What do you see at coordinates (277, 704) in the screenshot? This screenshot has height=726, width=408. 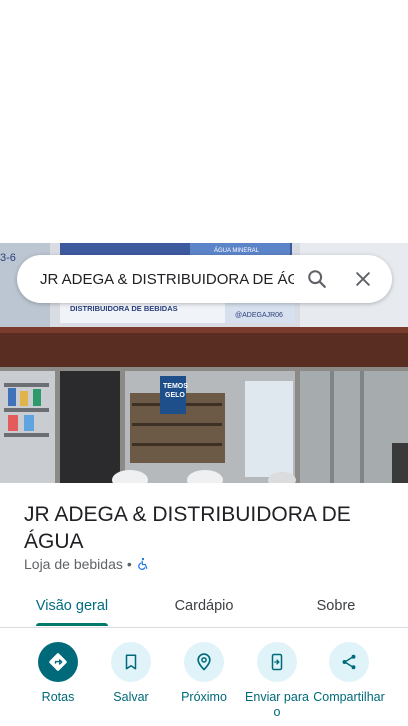 I see `send-to-phone-label: Enviar para o` at bounding box center [277, 704].